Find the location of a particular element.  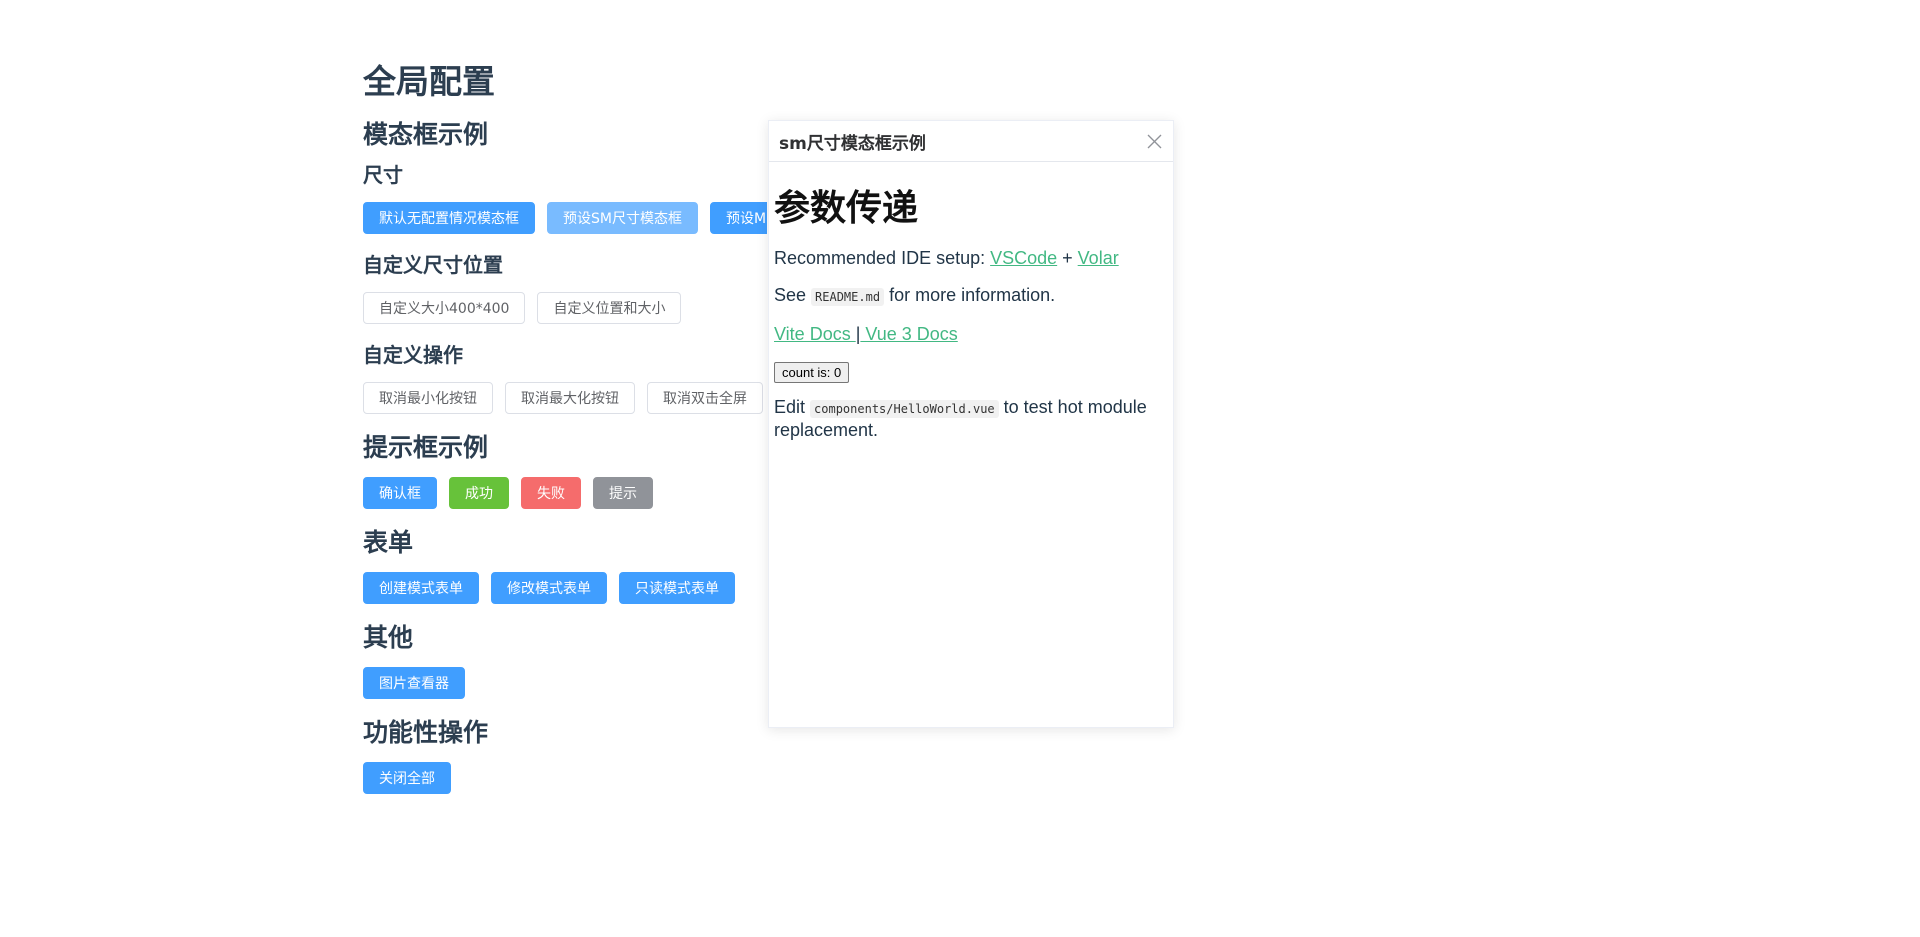

close-icon is located at coordinates (1154, 141).